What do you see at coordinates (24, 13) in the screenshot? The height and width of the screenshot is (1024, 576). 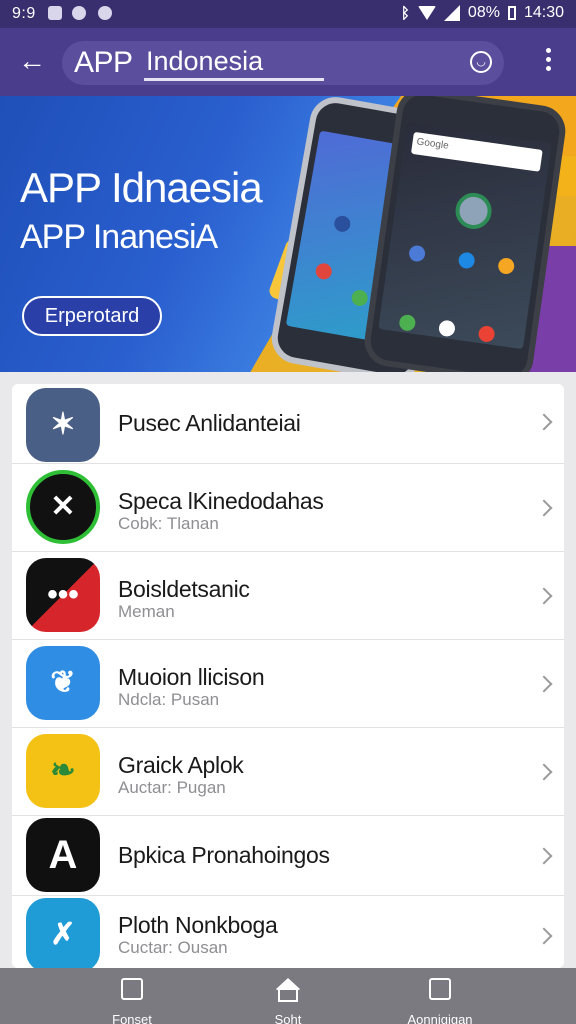 I see `status-time: 9:9` at bounding box center [24, 13].